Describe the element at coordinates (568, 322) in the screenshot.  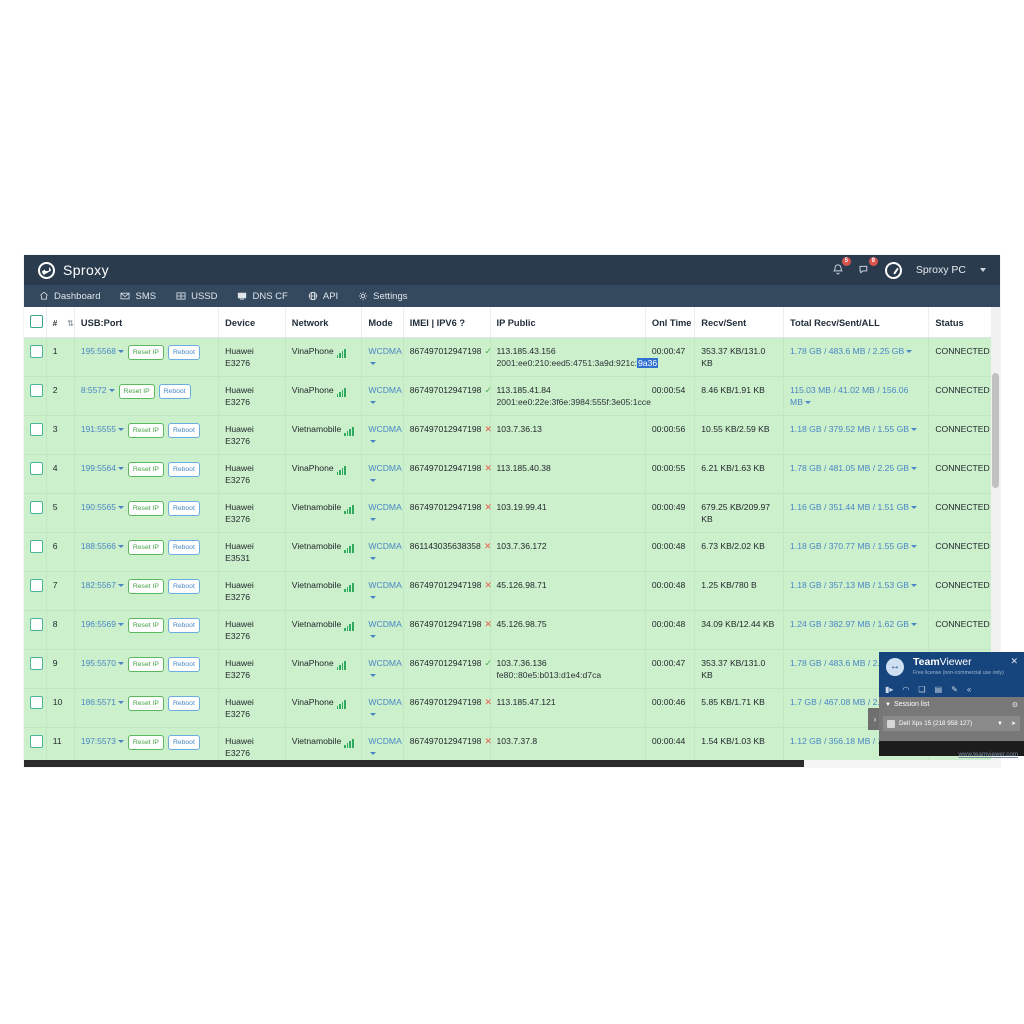
I see `col-ip-public: IP Public` at that location.